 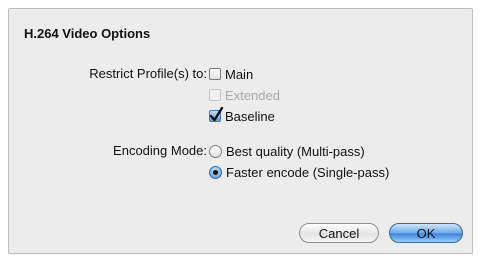 I want to click on encoding-mode-label: Encoding Mode:, so click(x=160, y=150).